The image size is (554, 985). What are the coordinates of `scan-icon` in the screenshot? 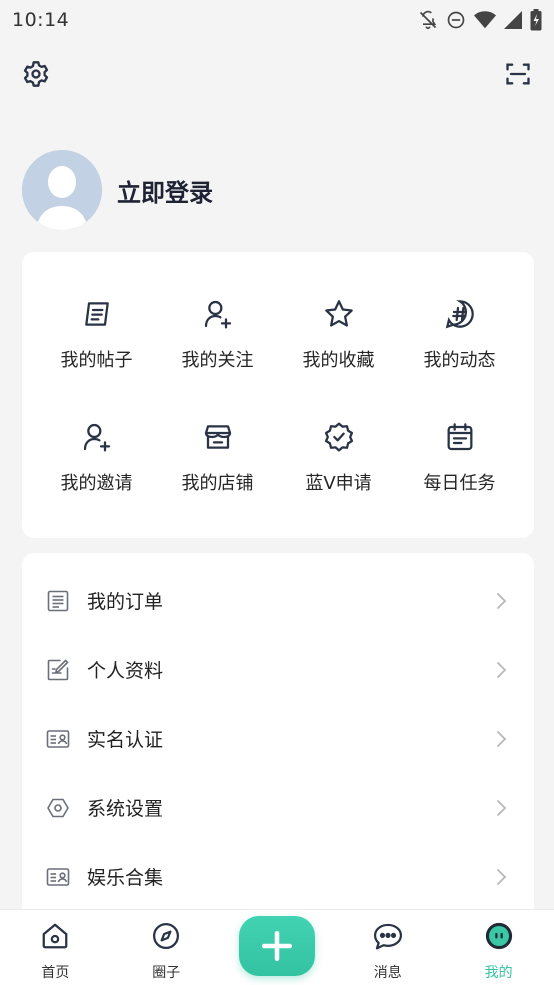 It's located at (518, 74).